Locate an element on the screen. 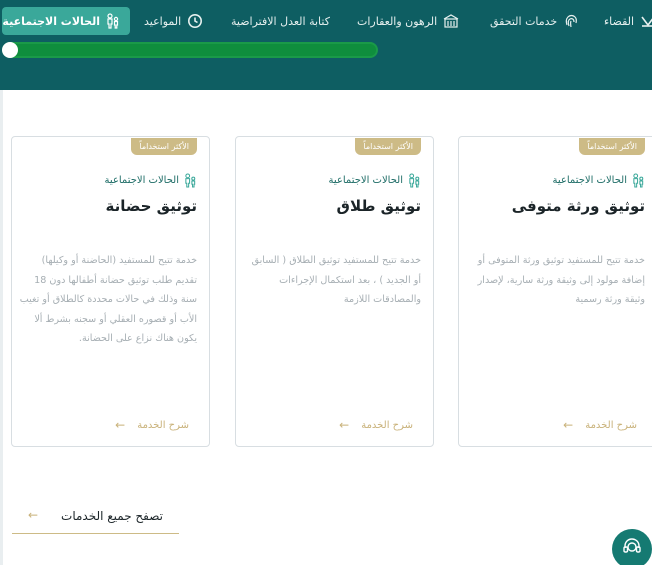 The width and height of the screenshot is (652, 565). nav-item-judiciary: القضاء is located at coordinates (628, 21).